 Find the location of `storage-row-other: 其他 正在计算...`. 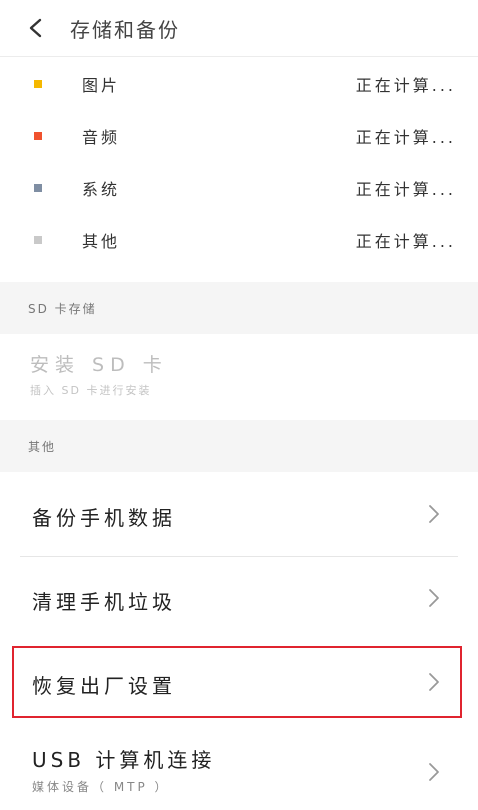

storage-row-other: 其他 正在计算... is located at coordinates (239, 240).